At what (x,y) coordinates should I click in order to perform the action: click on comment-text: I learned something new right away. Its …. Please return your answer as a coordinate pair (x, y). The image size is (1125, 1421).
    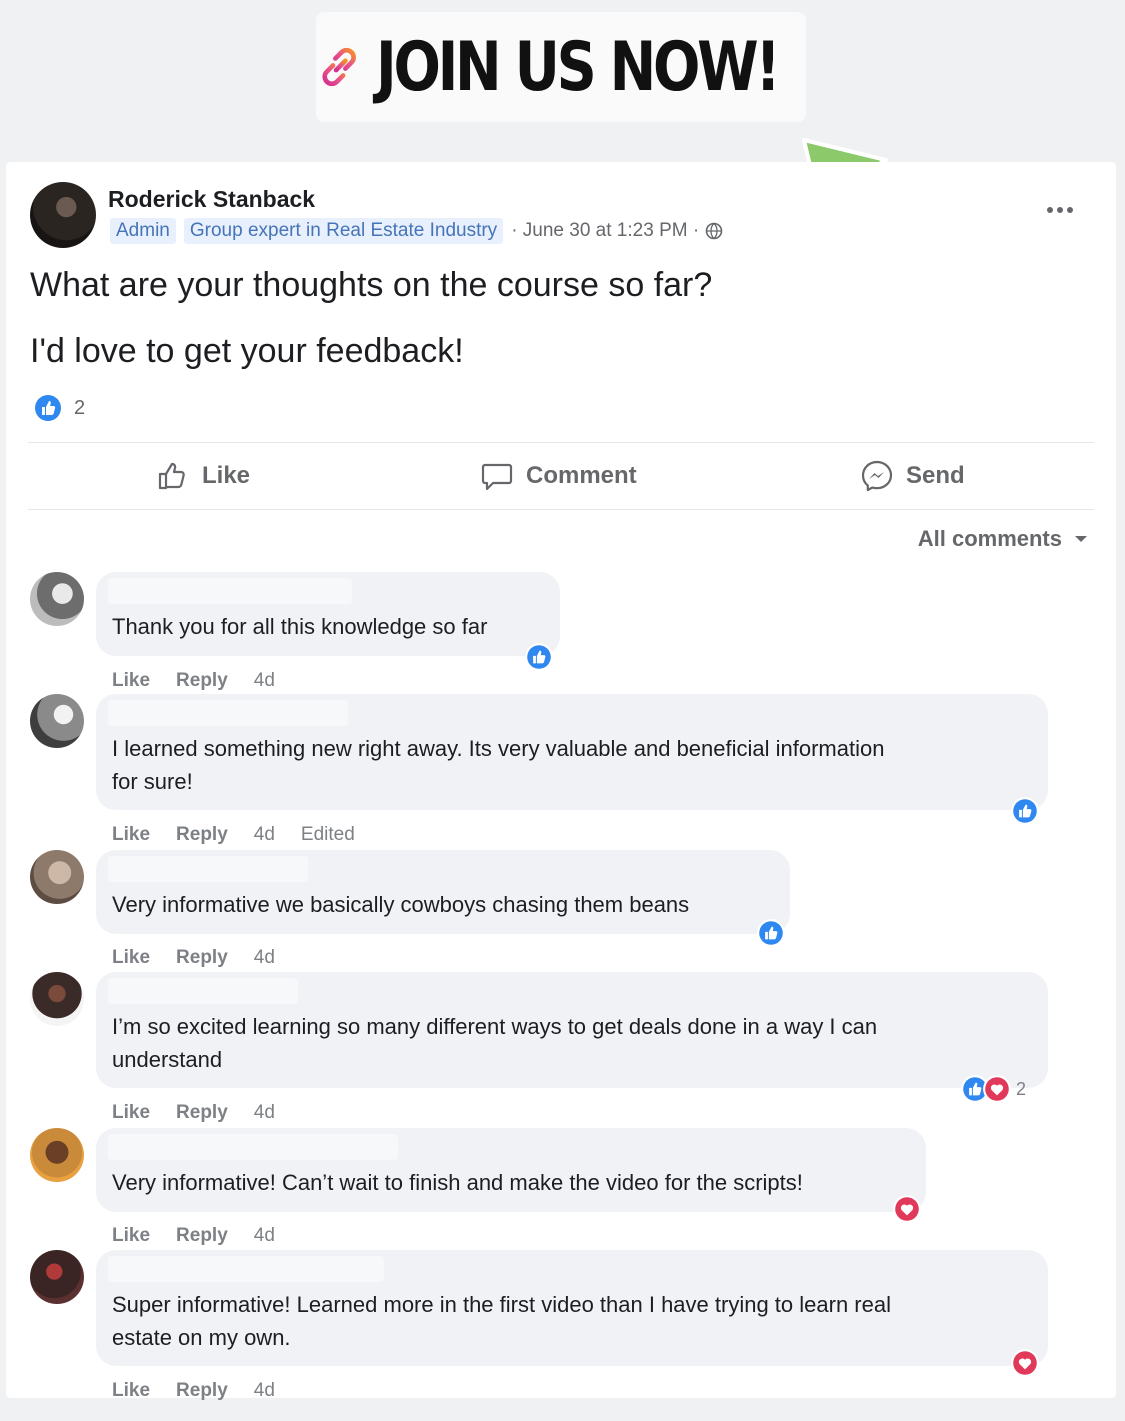
    Looking at the image, I should click on (498, 748).